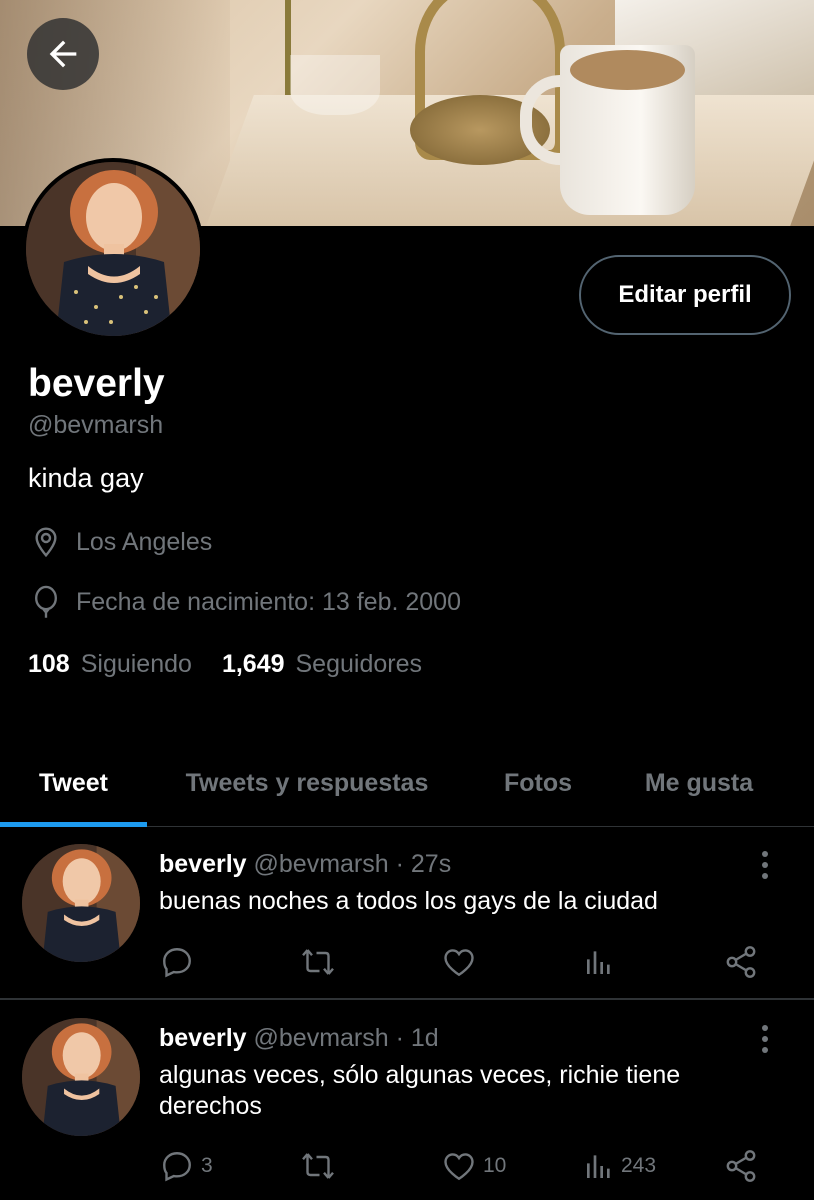  Describe the element at coordinates (46, 601) in the screenshot. I see `balloon-icon` at that location.